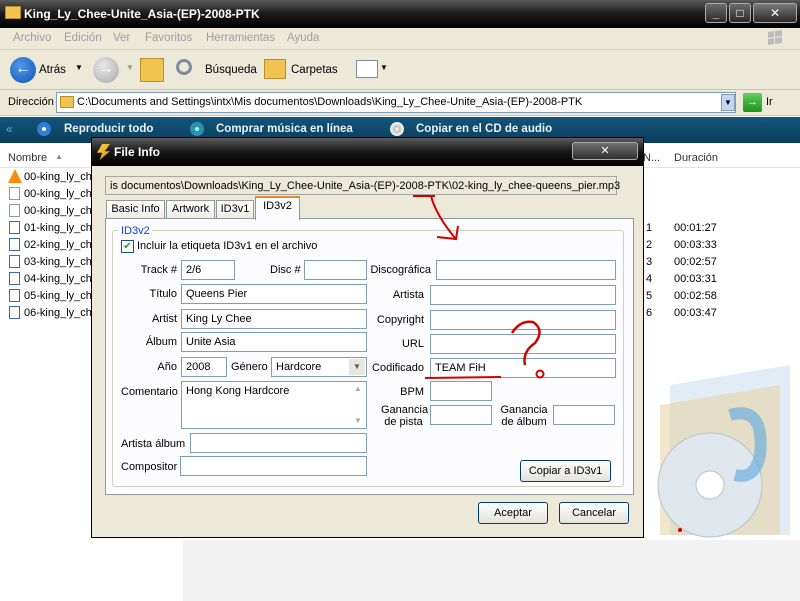  What do you see at coordinates (479, 287) in the screenshot?
I see `annotation-marks` at bounding box center [479, 287].